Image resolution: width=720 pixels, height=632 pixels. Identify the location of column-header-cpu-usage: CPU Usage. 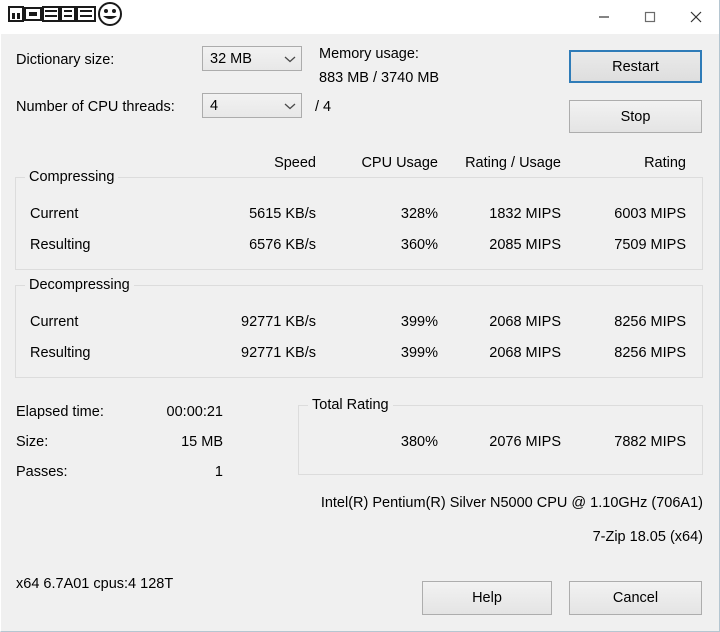
(399, 163).